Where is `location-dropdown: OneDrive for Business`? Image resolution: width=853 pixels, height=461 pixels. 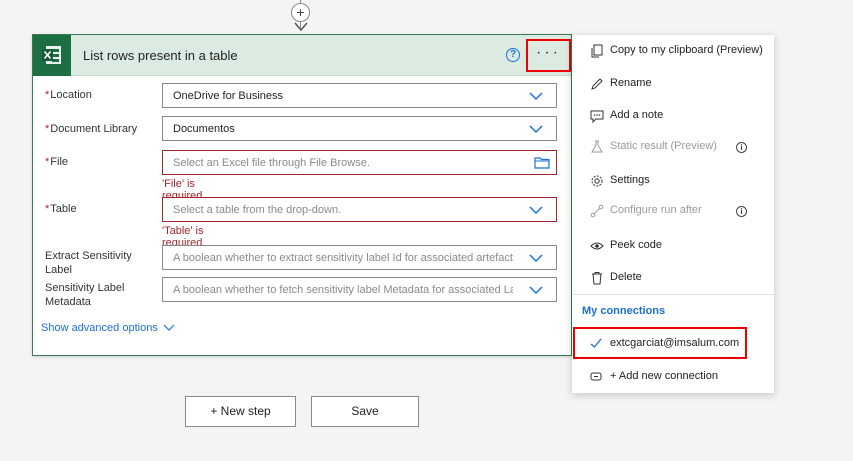 location-dropdown: OneDrive for Business is located at coordinates (359, 95).